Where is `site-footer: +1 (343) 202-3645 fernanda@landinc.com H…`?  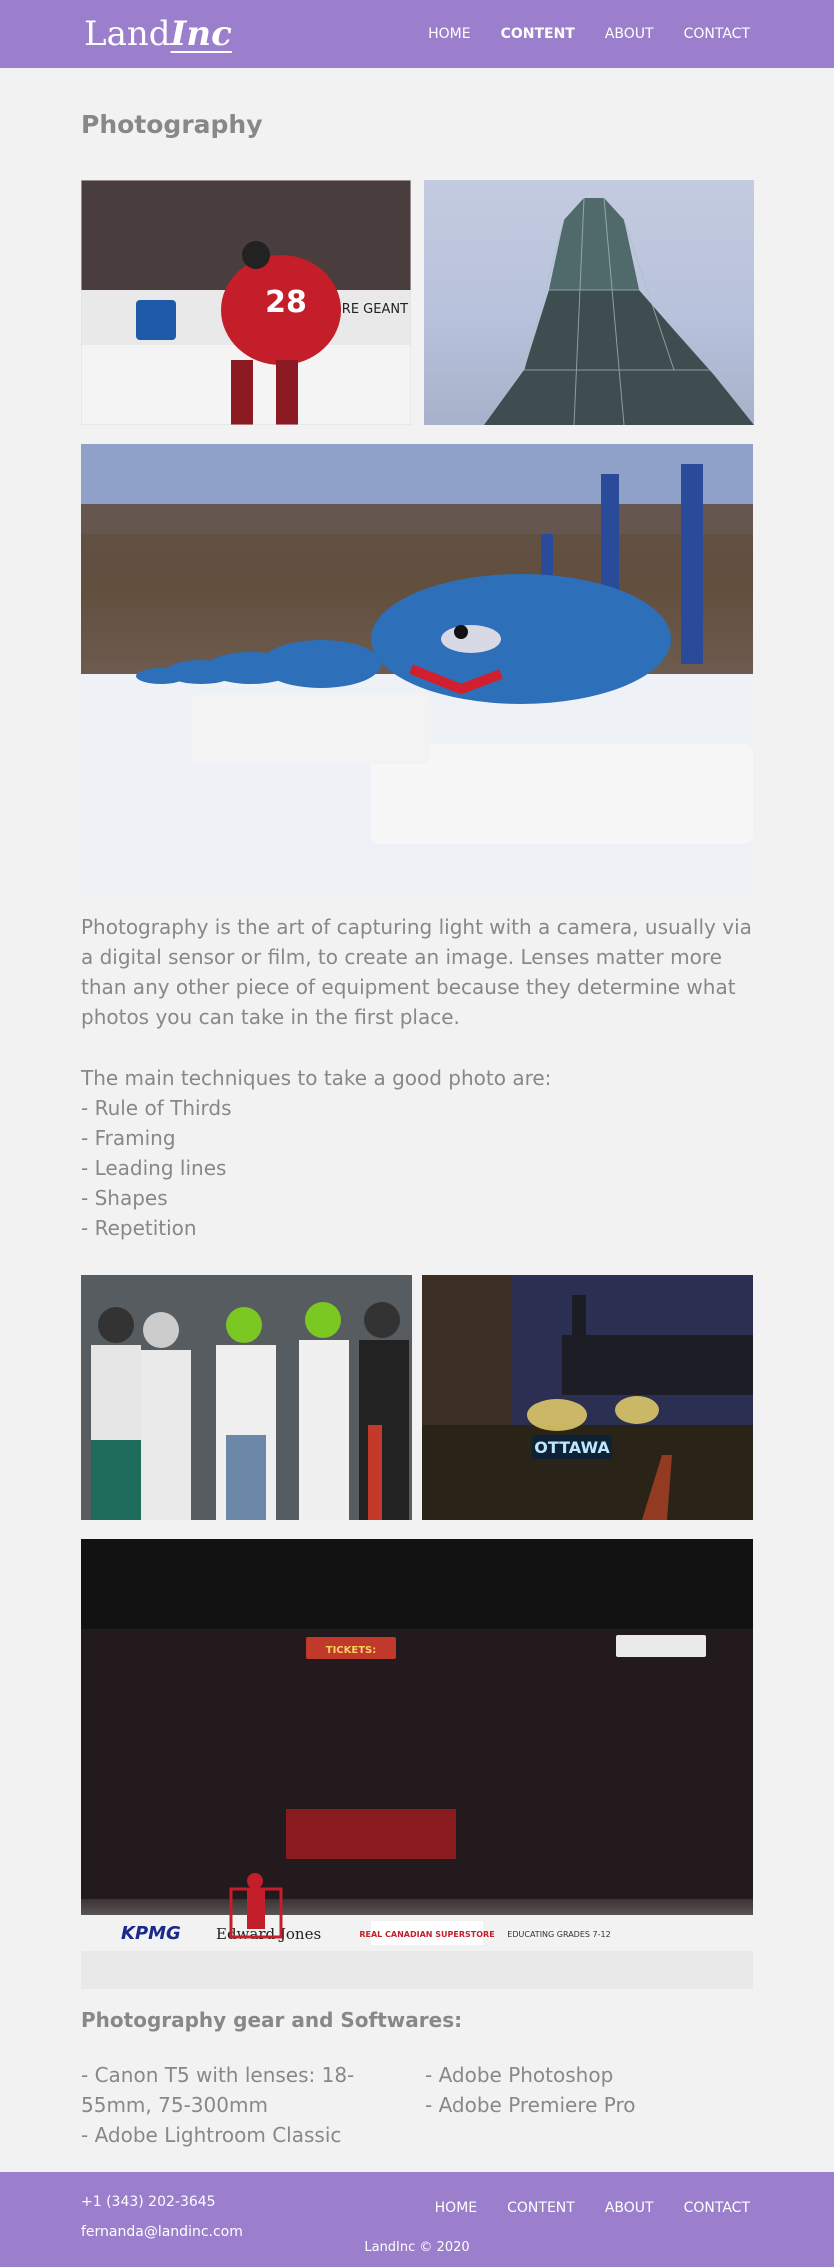 site-footer: +1 (343) 202-3645 fernanda@landinc.com H… is located at coordinates (417, 2219).